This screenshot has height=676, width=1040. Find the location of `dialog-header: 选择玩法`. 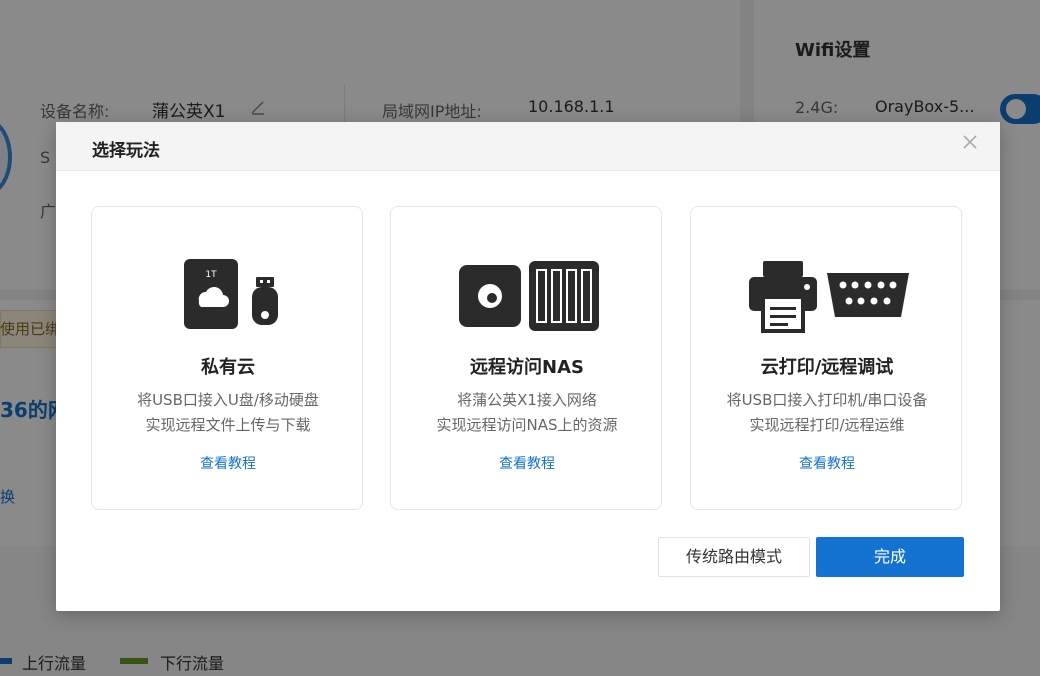

dialog-header: 选择玩法 is located at coordinates (528, 146).